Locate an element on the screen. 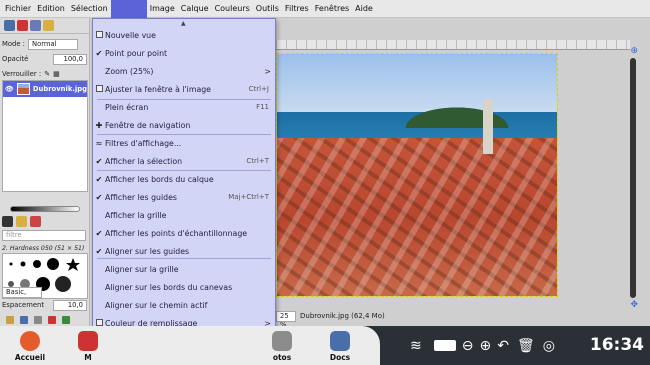 The height and width of the screenshot is (365, 650). delete-brush-icon is located at coordinates (52, 320).